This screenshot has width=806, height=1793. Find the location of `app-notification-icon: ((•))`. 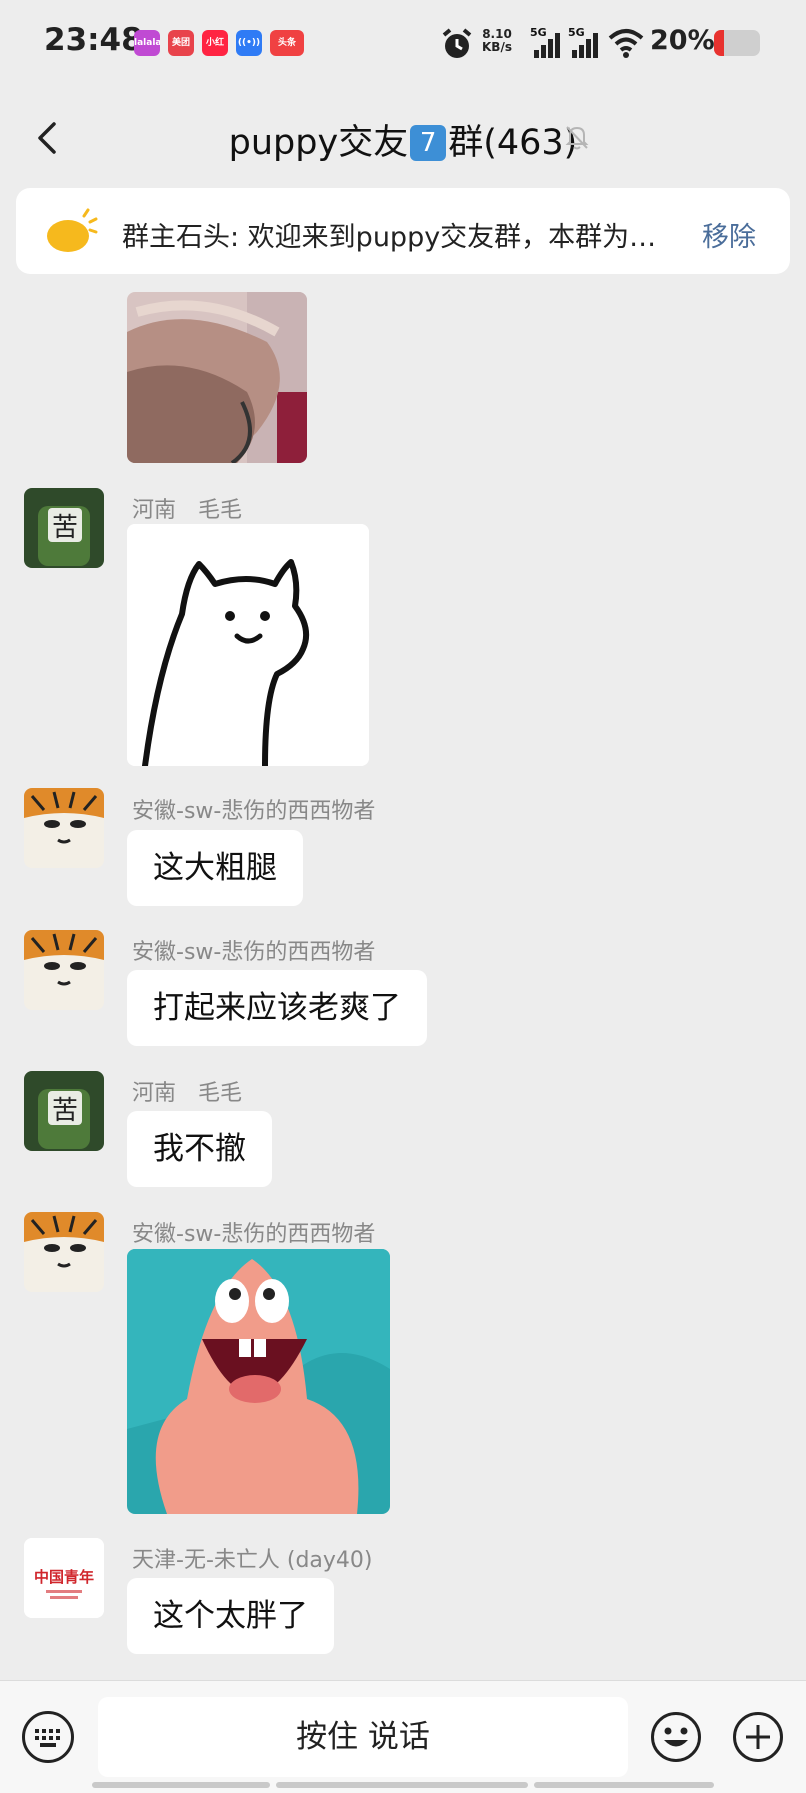

app-notification-icon: ((•)) is located at coordinates (249, 43).